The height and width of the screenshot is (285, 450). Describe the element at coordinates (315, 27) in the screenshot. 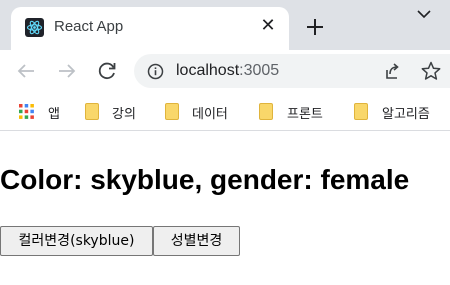

I see `new-tab-button` at that location.